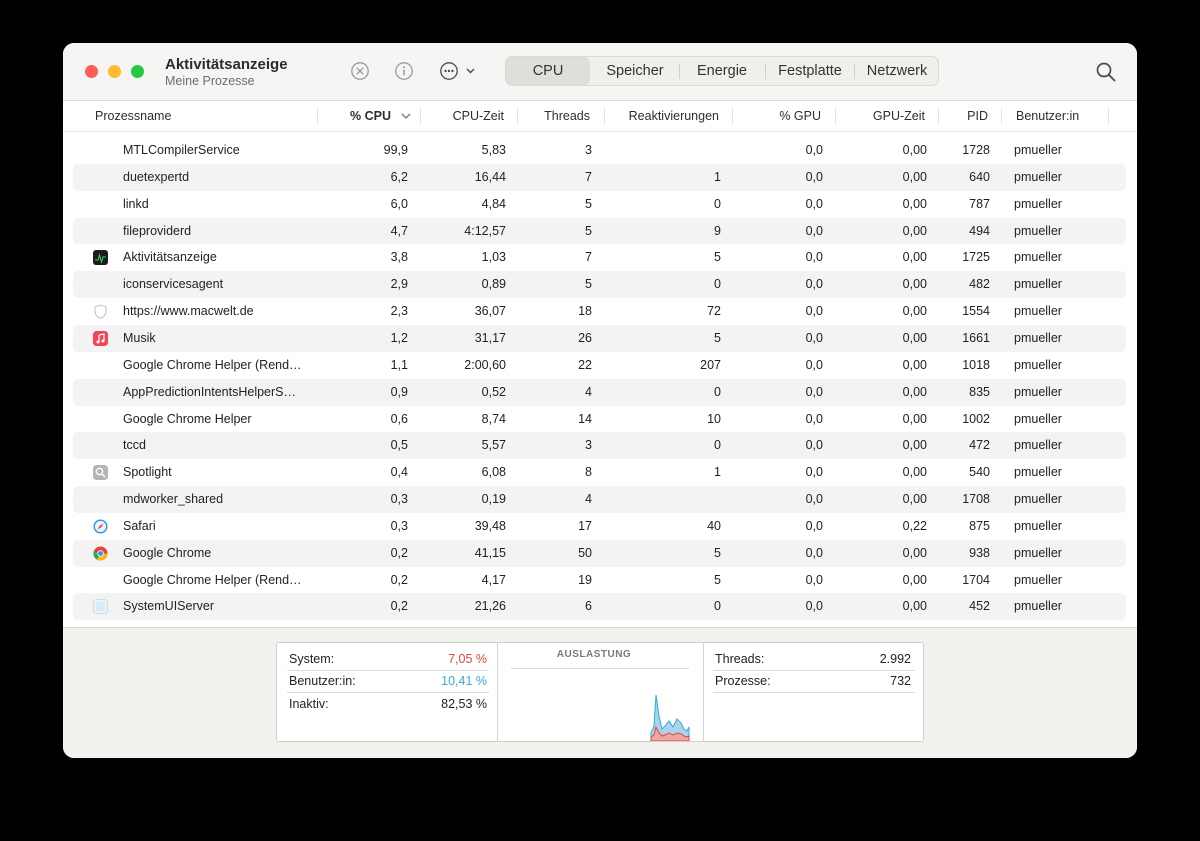  Describe the element at coordinates (599, 177) in the screenshot. I see `table-row: duetexpertd 6,2 16,44 7 1 0,0 0,00 640 pmueller` at that location.